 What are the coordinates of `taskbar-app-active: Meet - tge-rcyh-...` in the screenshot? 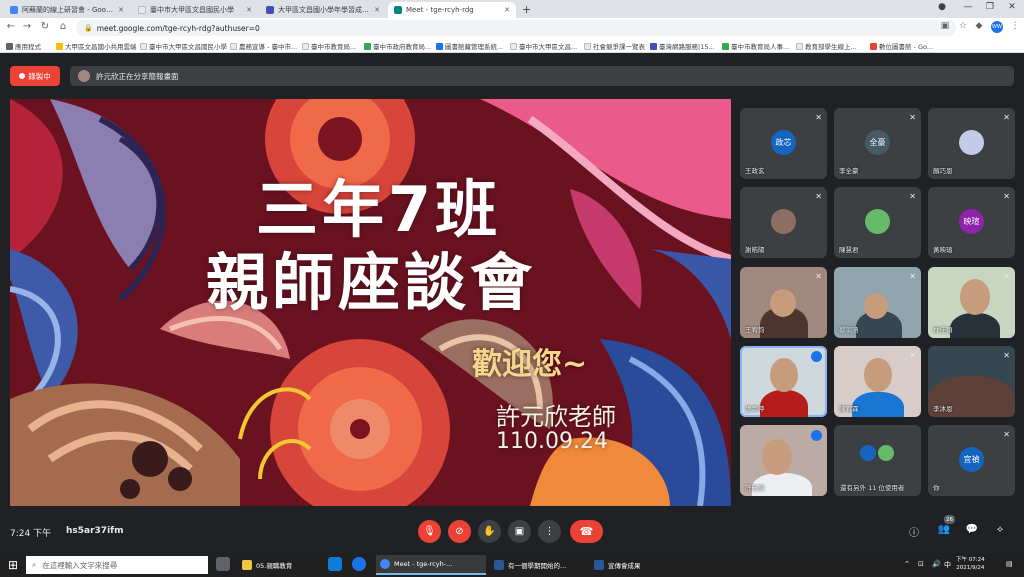 It's located at (431, 565).